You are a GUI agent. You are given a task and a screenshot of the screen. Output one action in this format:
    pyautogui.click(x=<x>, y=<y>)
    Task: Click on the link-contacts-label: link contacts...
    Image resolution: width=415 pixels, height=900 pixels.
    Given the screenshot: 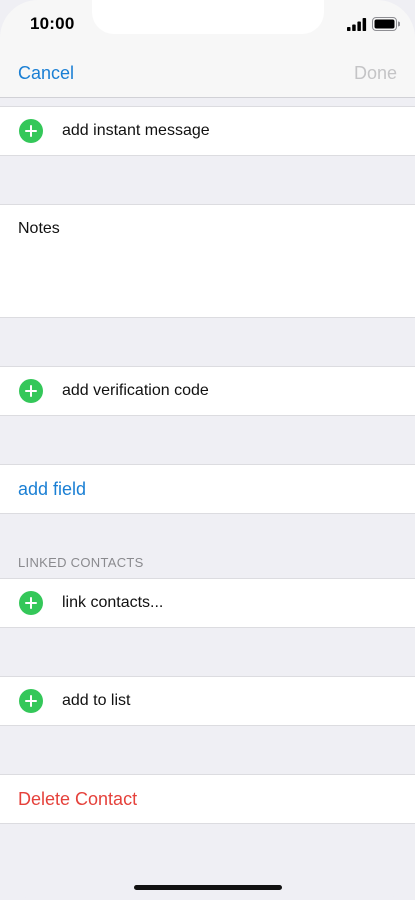 What is the action you would take?
    pyautogui.click(x=113, y=602)
    